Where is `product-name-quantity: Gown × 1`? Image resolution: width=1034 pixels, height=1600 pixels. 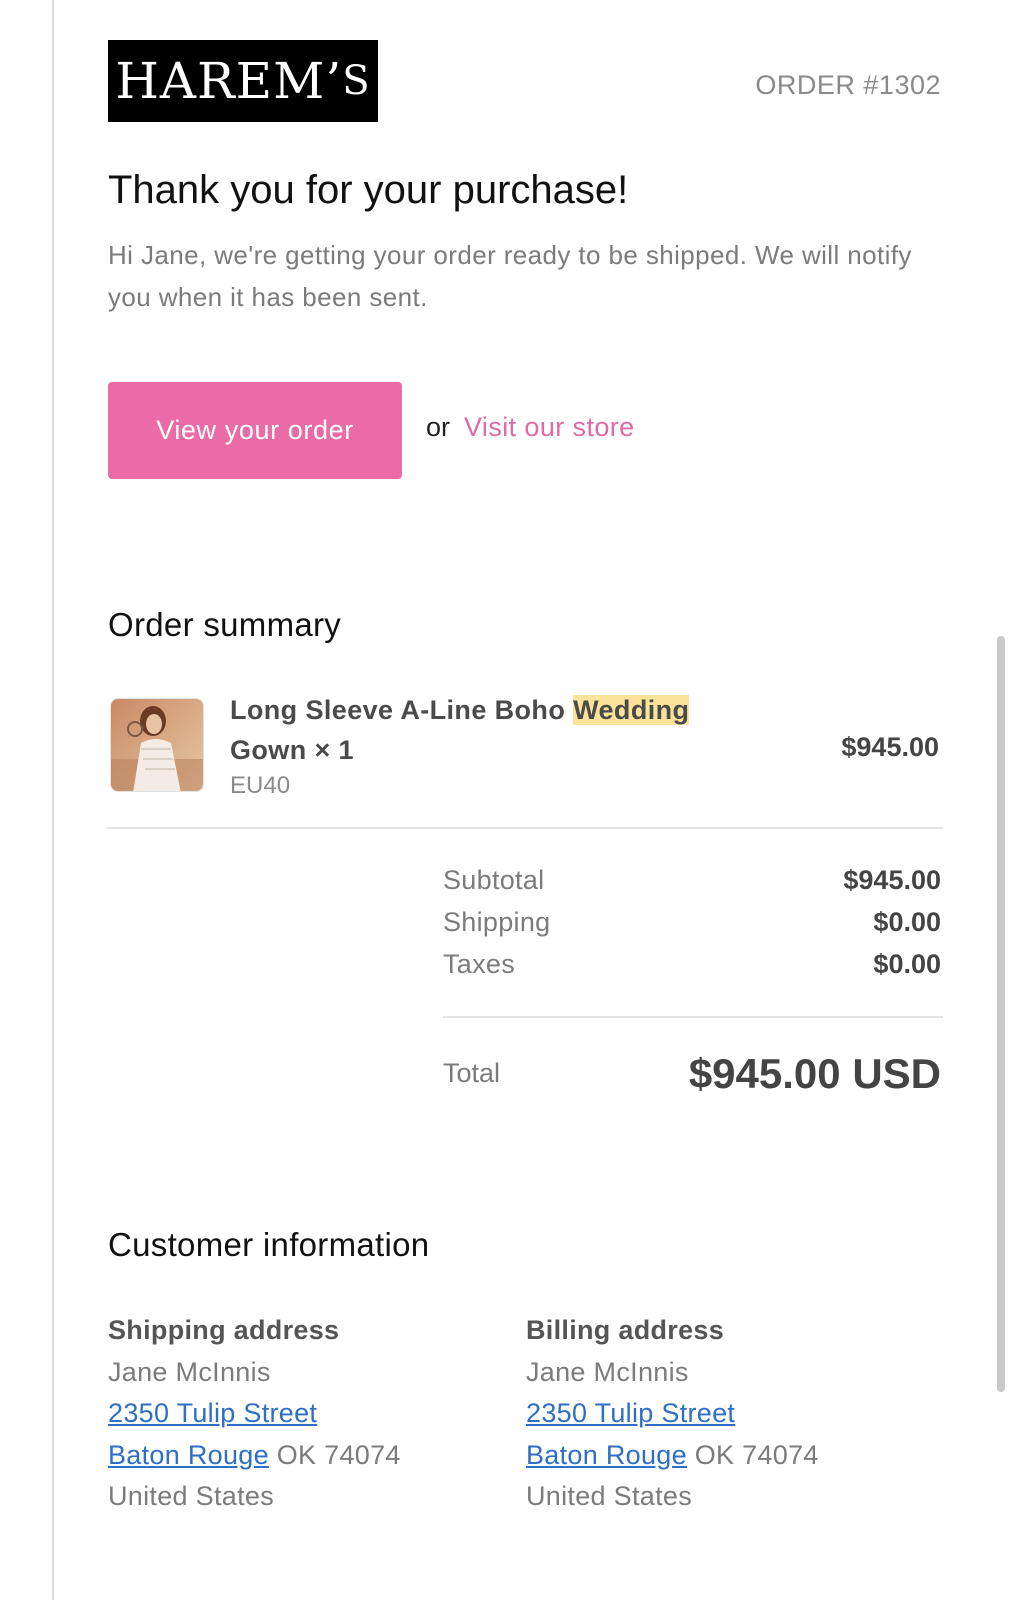 product-name-quantity: Gown × 1 is located at coordinates (292, 750).